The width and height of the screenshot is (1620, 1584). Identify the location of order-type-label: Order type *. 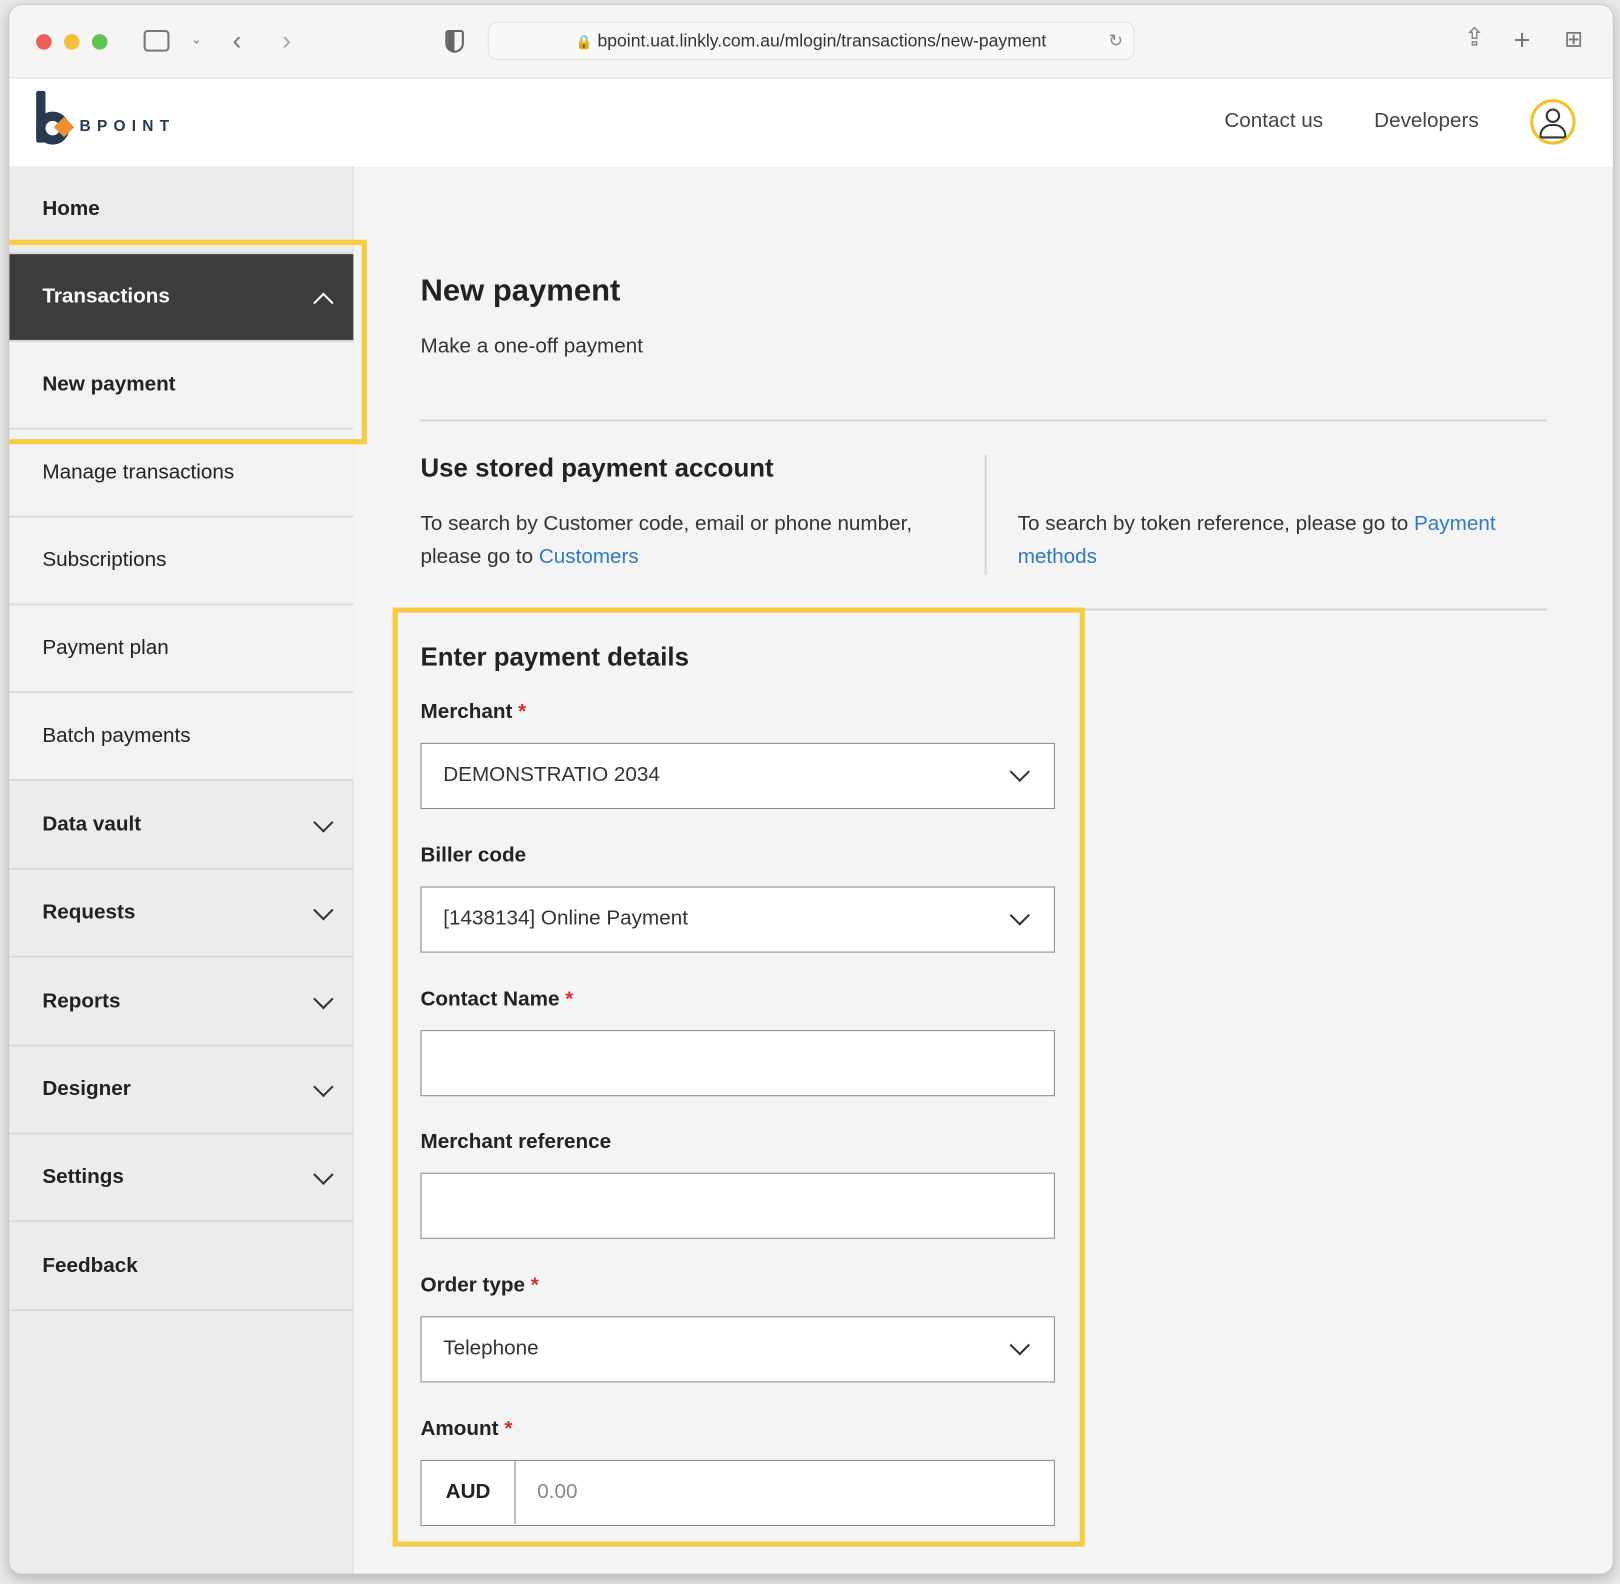
(479, 1285).